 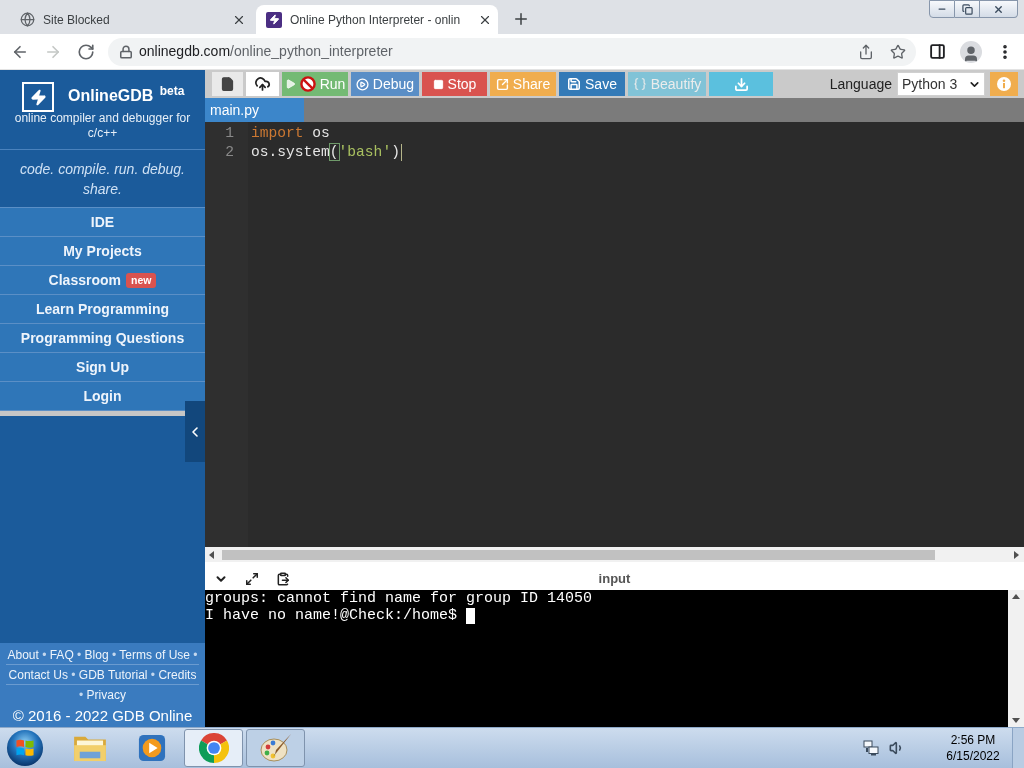 What do you see at coordinates (266, 51) in the screenshot?
I see `url-text: onlinegdb.com/online_python_interpreter` at bounding box center [266, 51].